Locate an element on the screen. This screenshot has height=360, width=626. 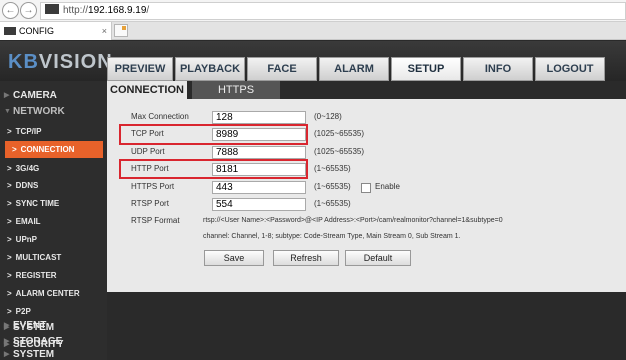
sidebar-item-upnp: > UPnP is located at coordinates (53, 239).